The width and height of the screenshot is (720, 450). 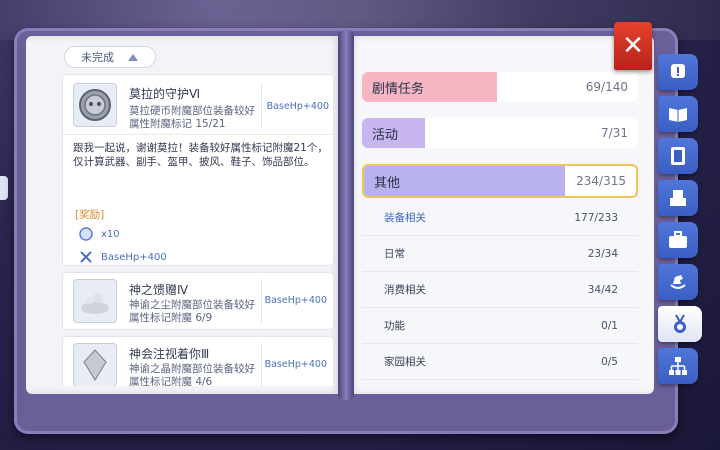 What do you see at coordinates (95, 301) in the screenshot?
I see `dust-icon` at bounding box center [95, 301].